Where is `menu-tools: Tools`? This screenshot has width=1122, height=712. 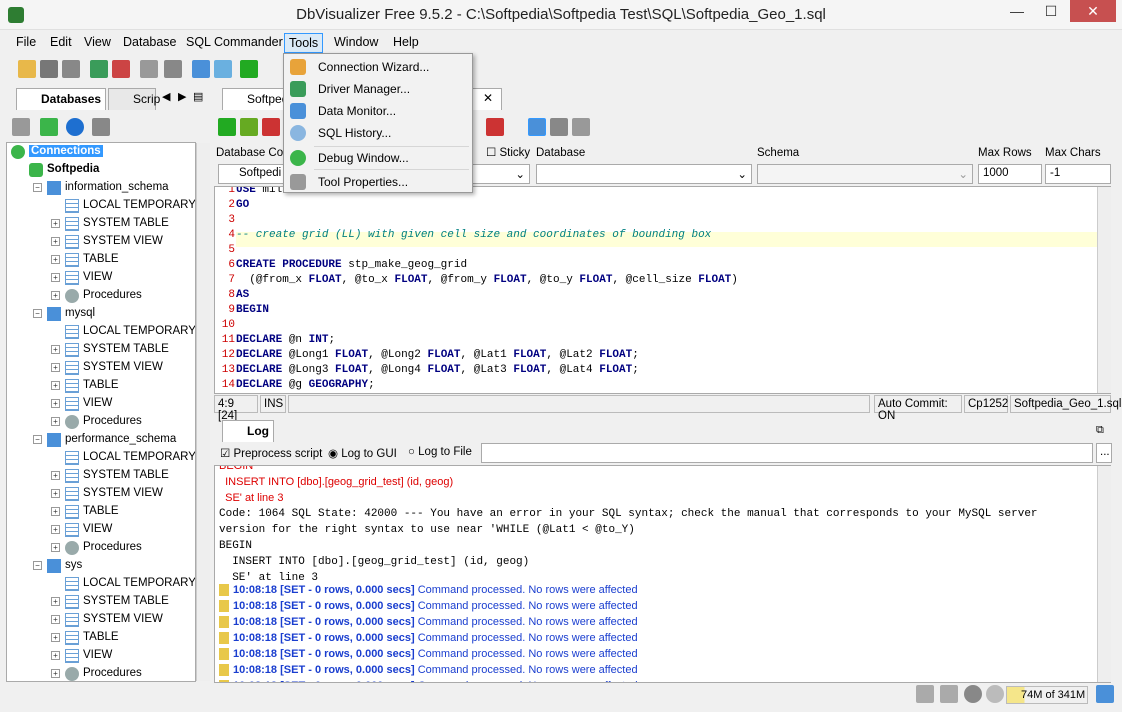 menu-tools: Tools is located at coordinates (304, 43).